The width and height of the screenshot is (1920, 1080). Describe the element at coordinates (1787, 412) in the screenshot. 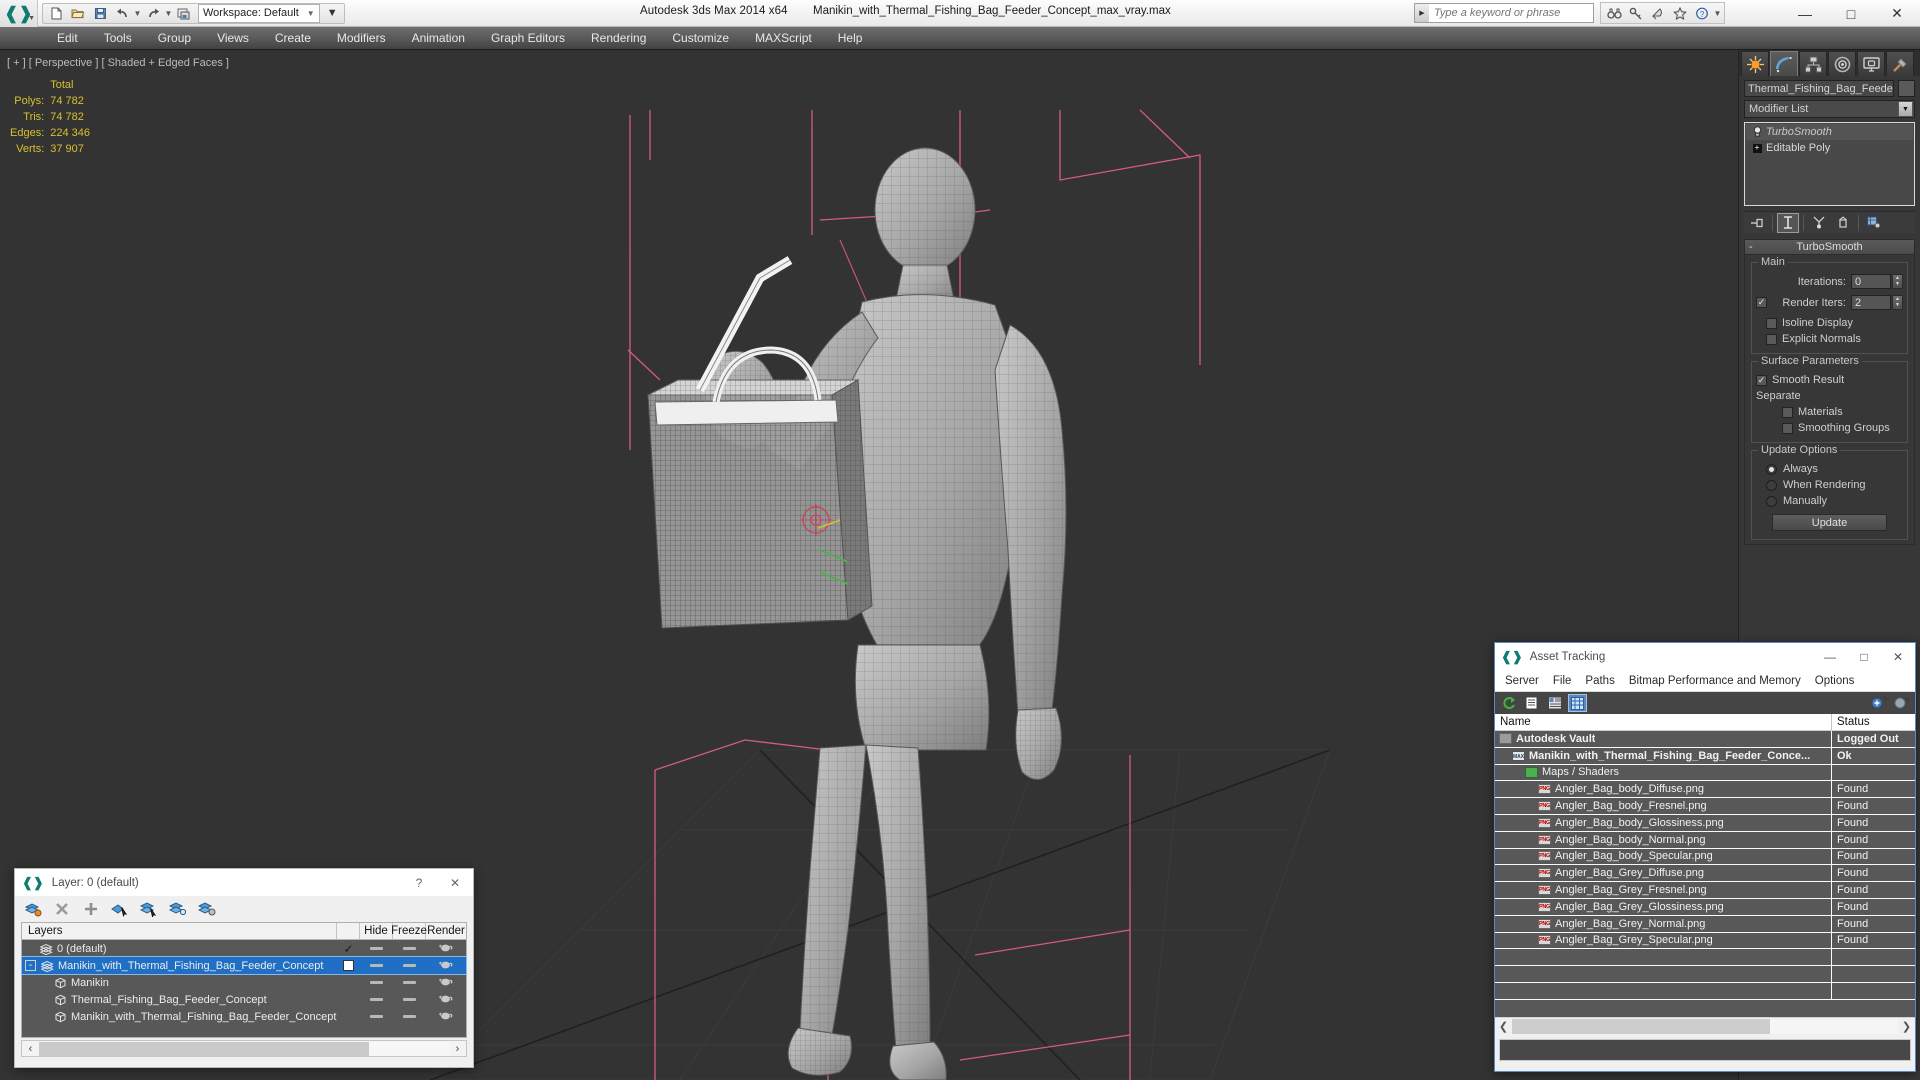

I see `materials-checkbox` at that location.